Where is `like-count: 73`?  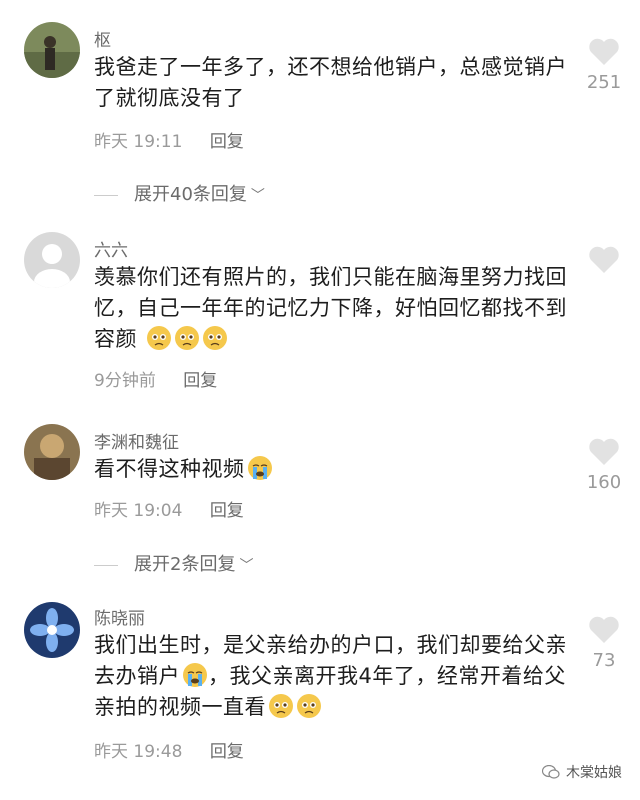
like-count: 73 is located at coordinates (604, 660).